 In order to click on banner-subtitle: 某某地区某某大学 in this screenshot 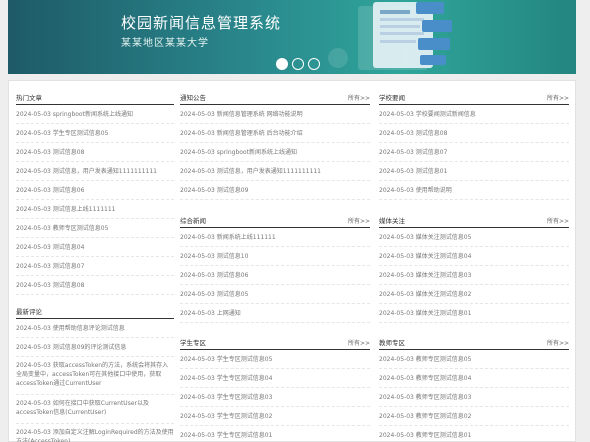, I will do `click(165, 43)`.